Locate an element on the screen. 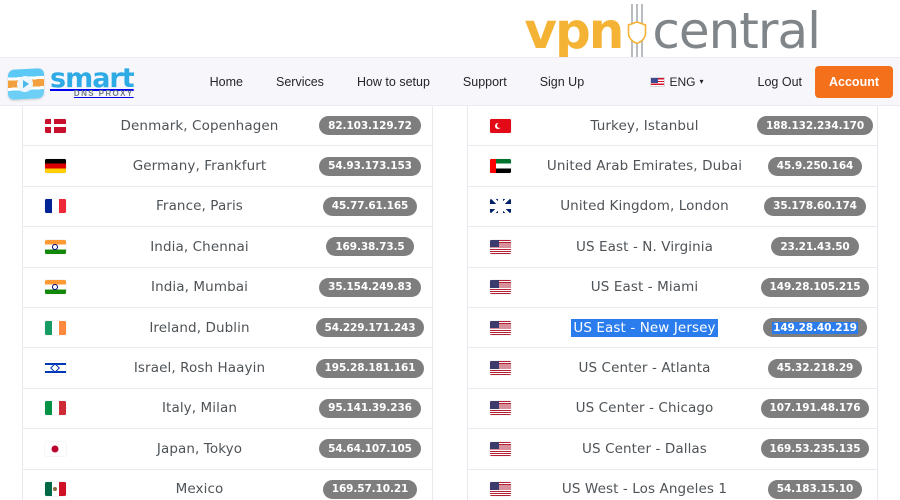  server-row: United Arab Emirates, Dubai 45.9.250.164 is located at coordinates (672, 166).